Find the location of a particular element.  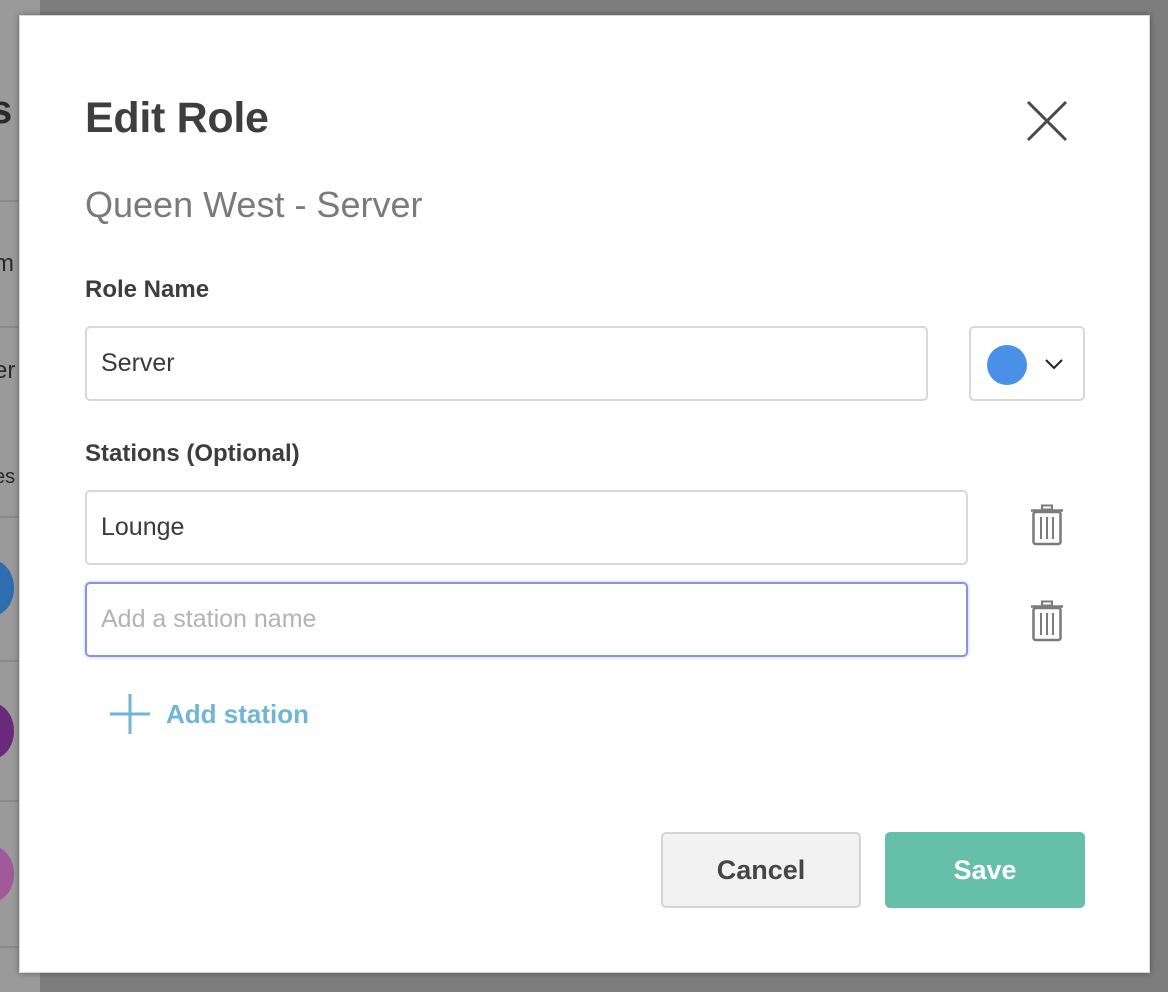

dialog-subtitle: Queen West - Server is located at coordinates (254, 204).